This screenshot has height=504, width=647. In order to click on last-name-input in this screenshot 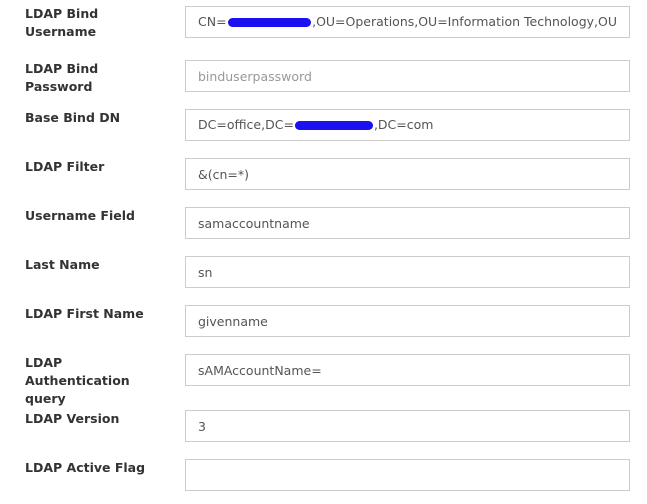, I will do `click(407, 272)`.